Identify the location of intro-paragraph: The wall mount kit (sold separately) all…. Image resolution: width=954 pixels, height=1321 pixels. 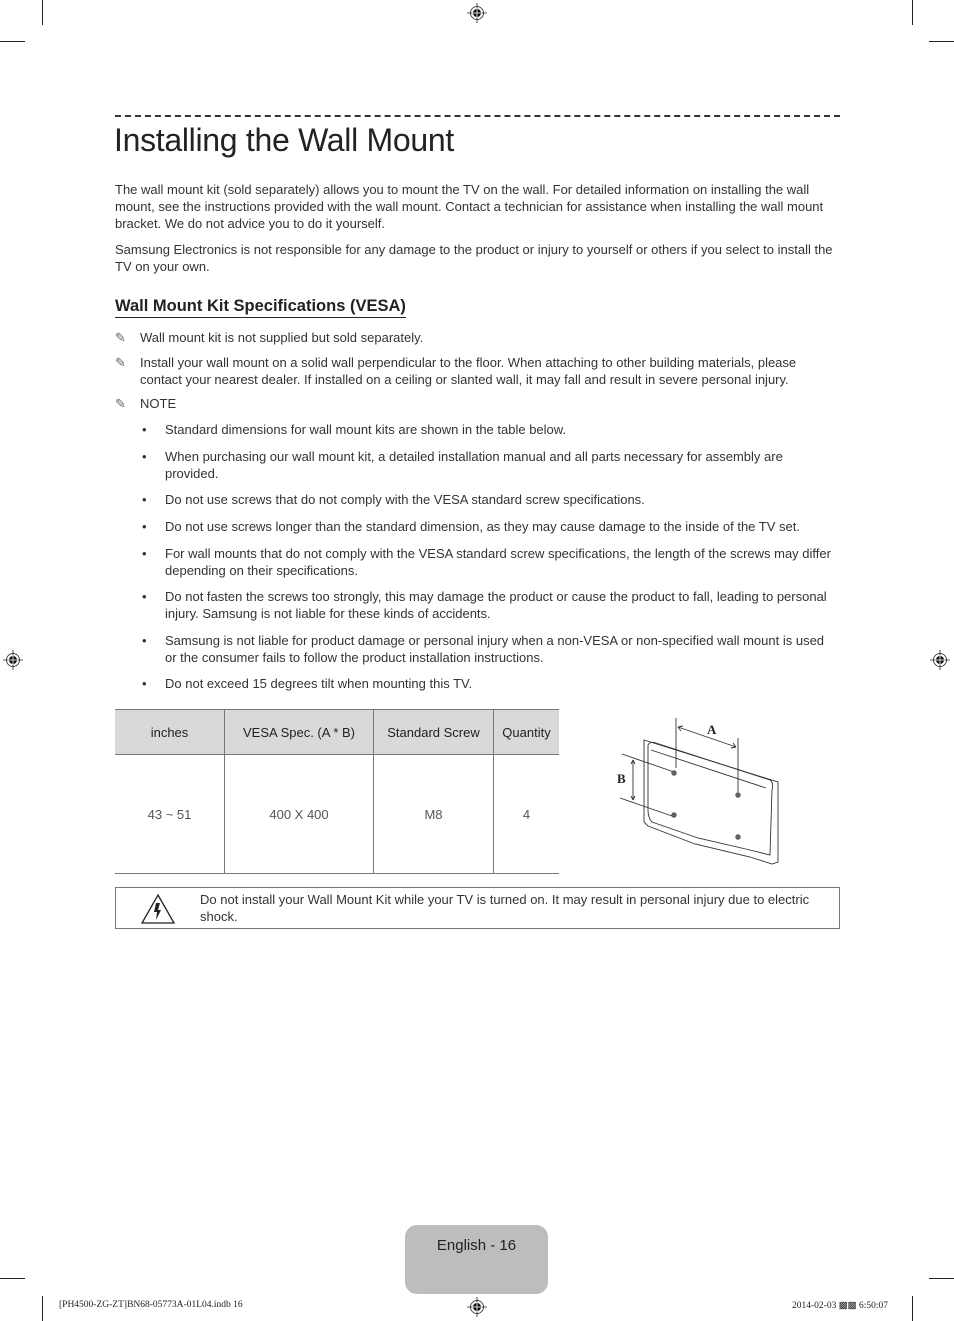
(469, 206).